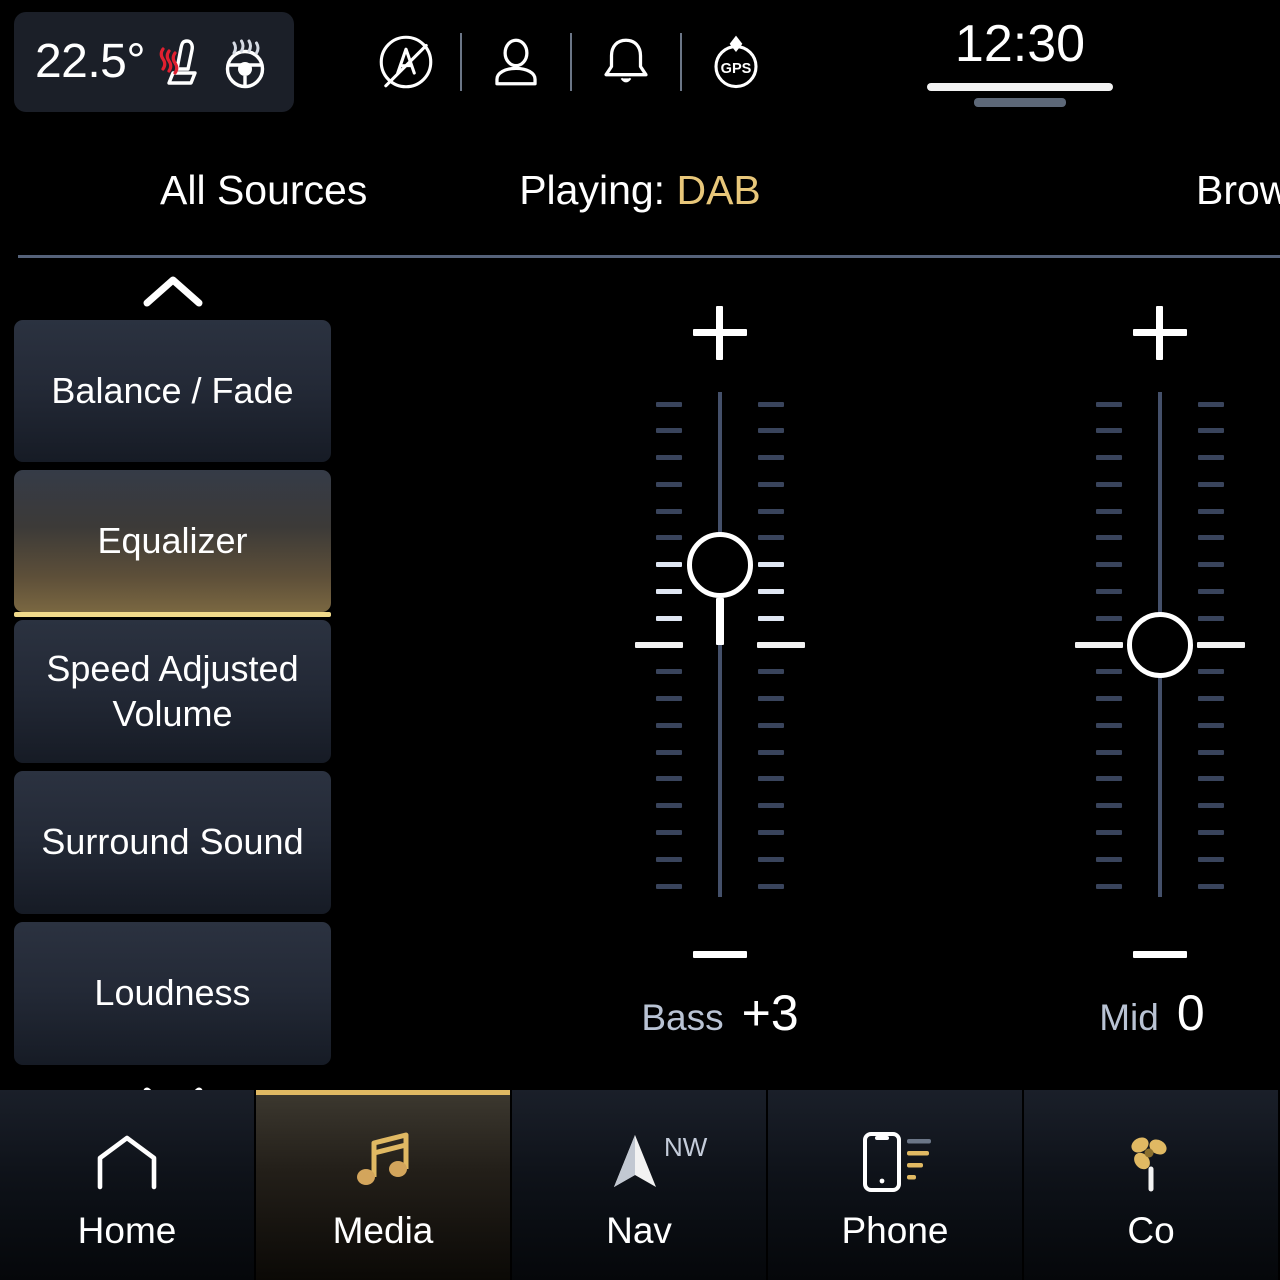 The height and width of the screenshot is (1280, 1280). Describe the element at coordinates (720, 564) in the screenshot. I see `bass-slider-handle` at that location.